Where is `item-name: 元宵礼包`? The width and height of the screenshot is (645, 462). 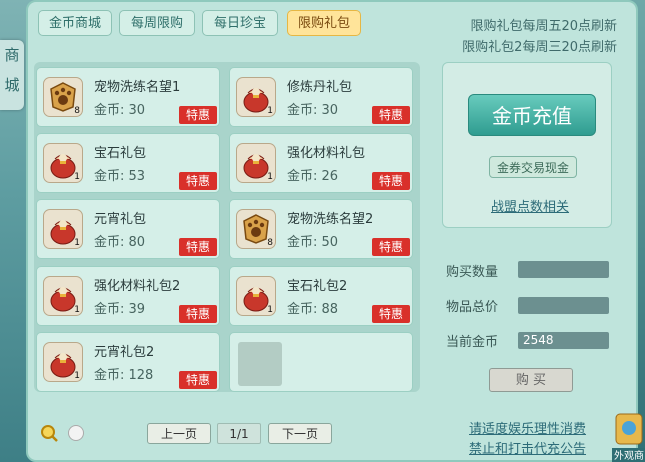
item-name: 元宵礼包 is located at coordinates (120, 219).